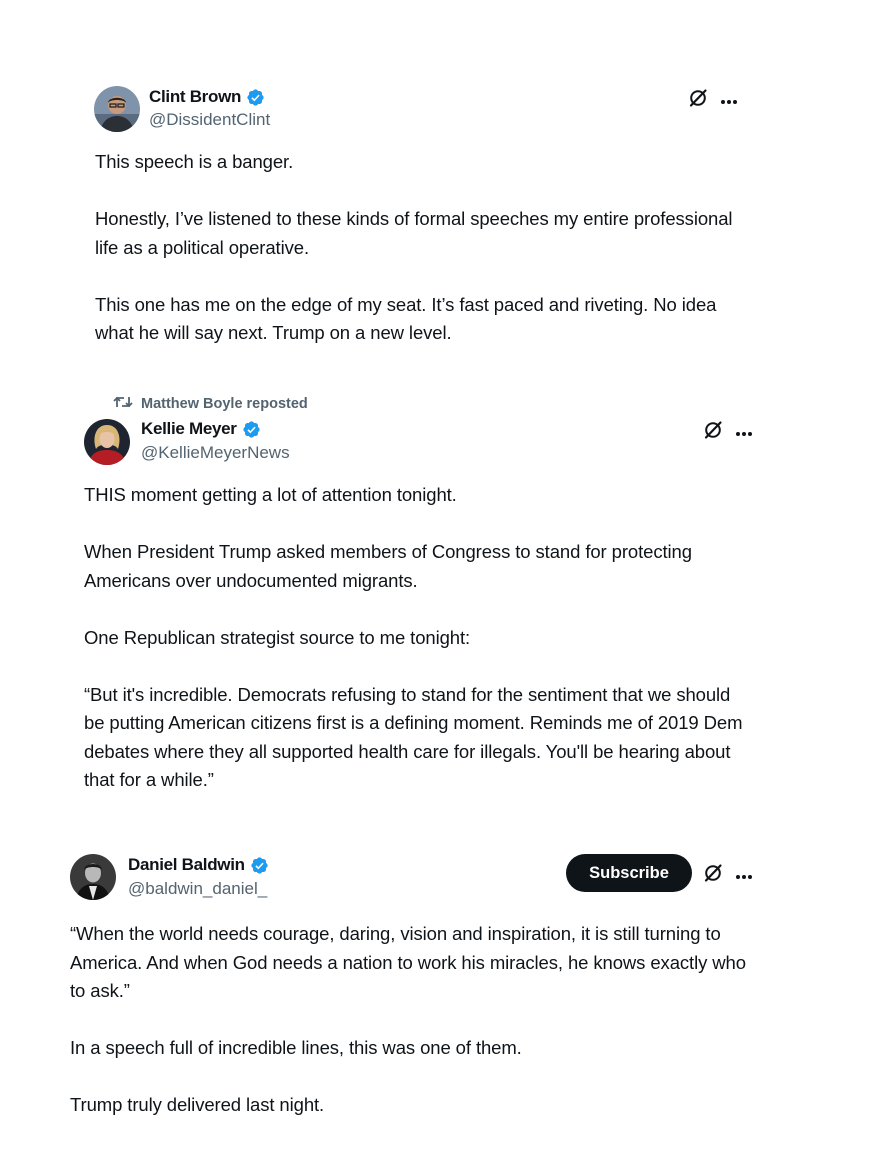 The width and height of the screenshot is (884, 1162). Describe the element at coordinates (224, 404) in the screenshot. I see `repost-label: Matthew Boyle reposted` at that location.